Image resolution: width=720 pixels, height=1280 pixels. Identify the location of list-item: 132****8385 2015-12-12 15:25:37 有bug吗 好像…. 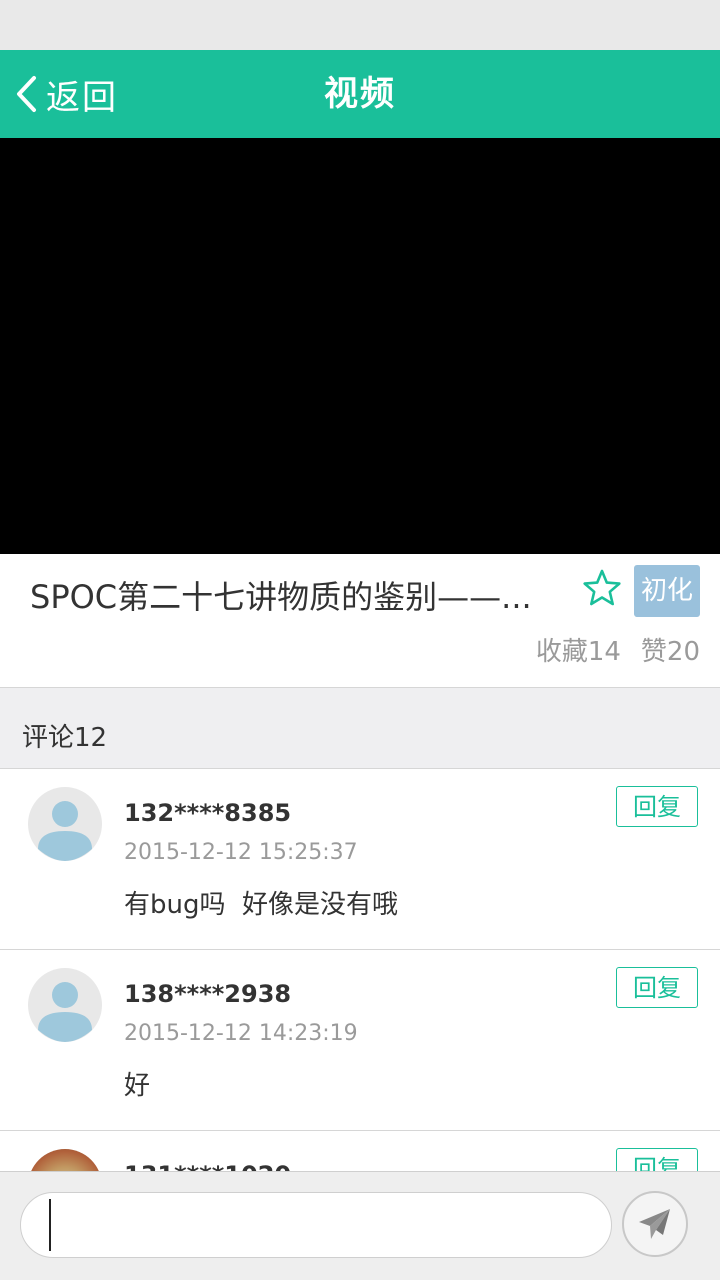
(360, 859).